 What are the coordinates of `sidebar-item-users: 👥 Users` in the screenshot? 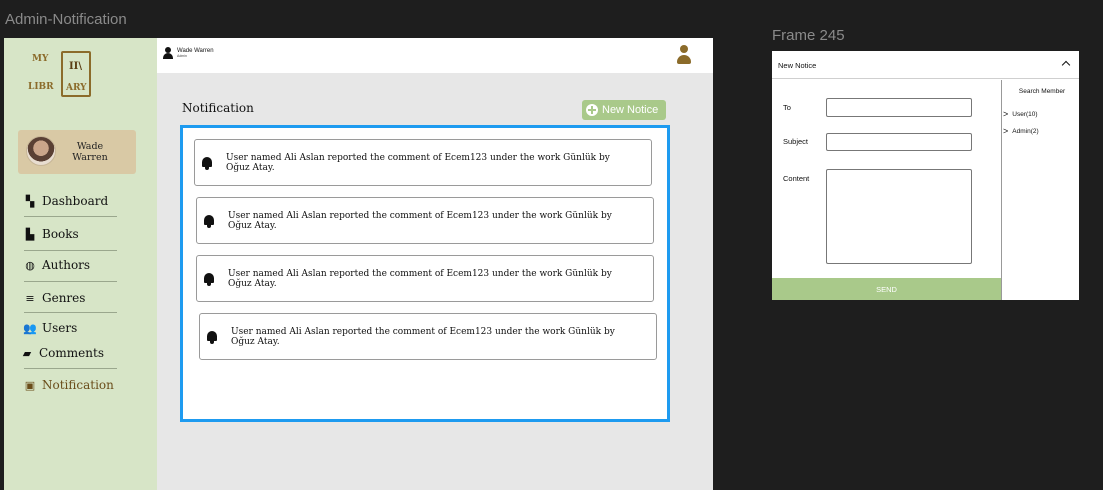 It's located at (70, 328).